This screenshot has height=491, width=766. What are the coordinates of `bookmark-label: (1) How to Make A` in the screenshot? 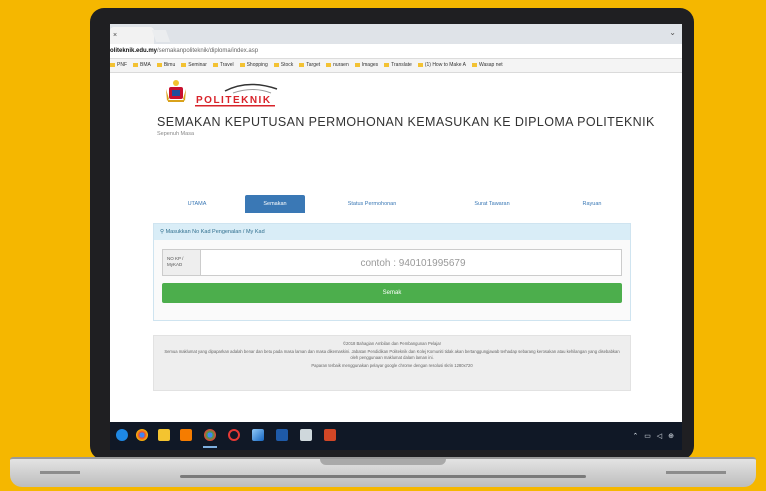 It's located at (445, 65).